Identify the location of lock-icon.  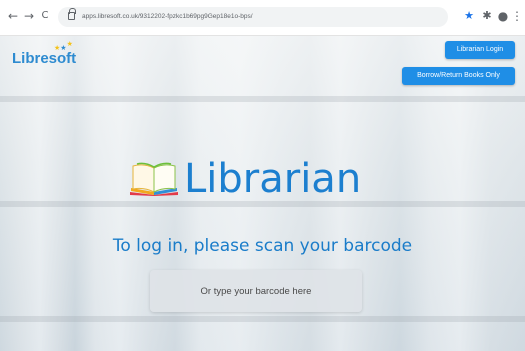
(72, 14).